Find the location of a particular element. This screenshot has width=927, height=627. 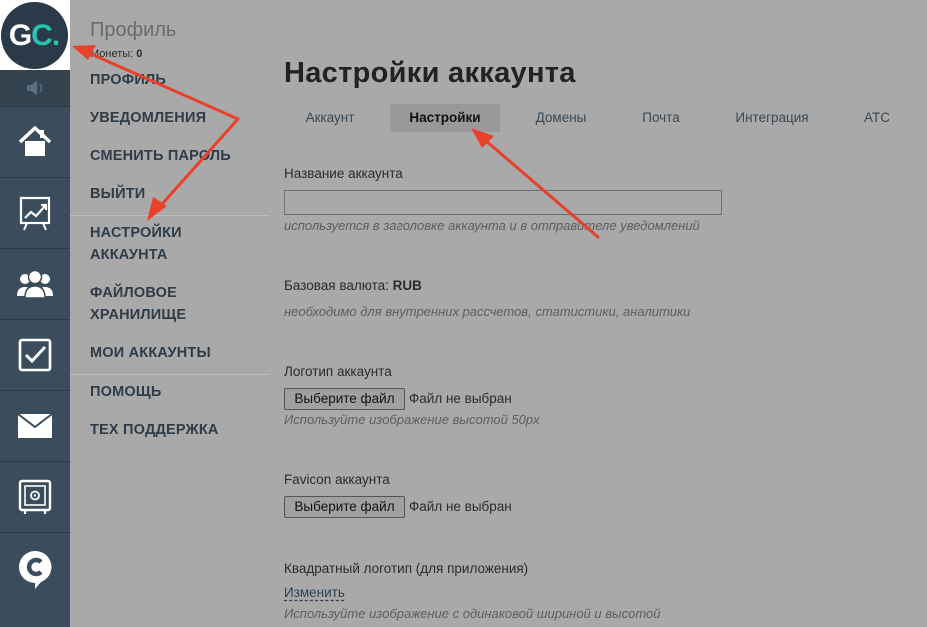

menu-title: Профиль is located at coordinates (133, 30).